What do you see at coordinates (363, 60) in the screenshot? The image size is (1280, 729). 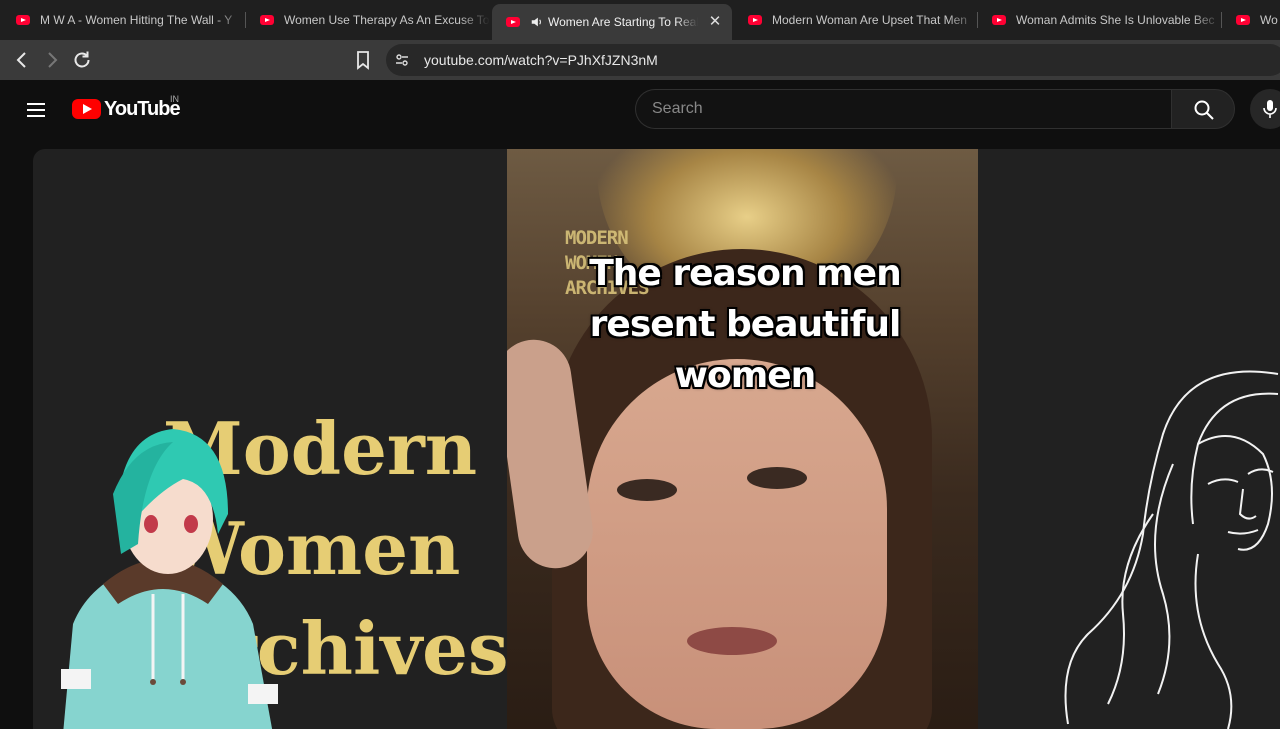 I see `bookmark-icon` at bounding box center [363, 60].